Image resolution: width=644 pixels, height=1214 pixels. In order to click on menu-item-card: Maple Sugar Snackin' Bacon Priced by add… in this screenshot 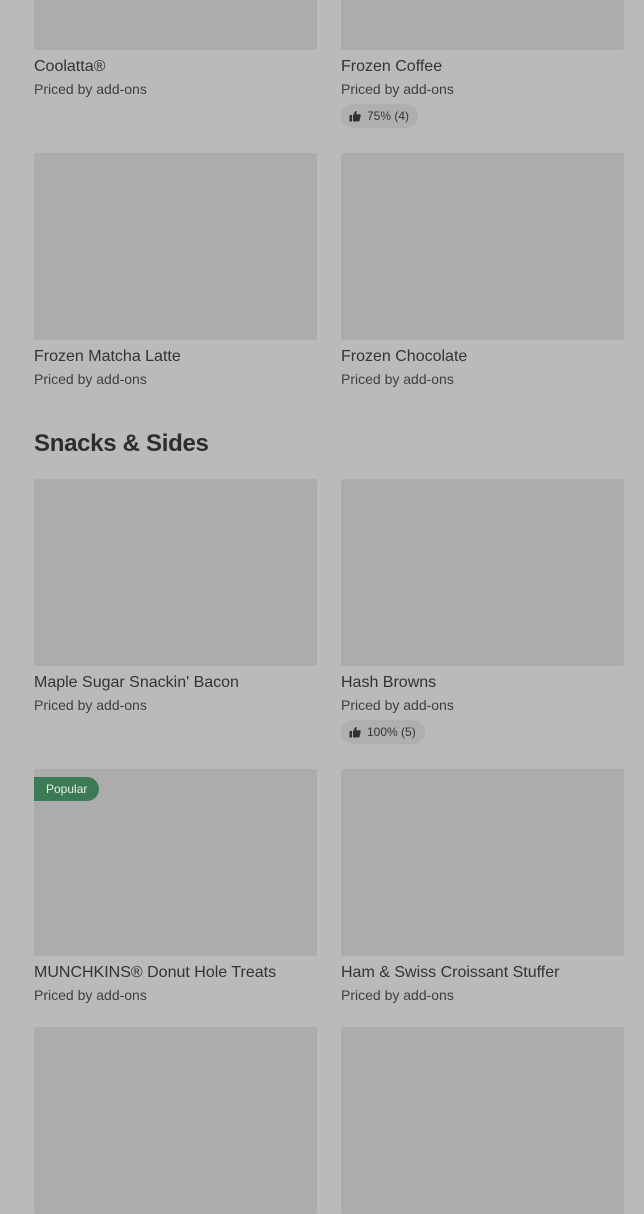, I will do `click(175, 611)`.